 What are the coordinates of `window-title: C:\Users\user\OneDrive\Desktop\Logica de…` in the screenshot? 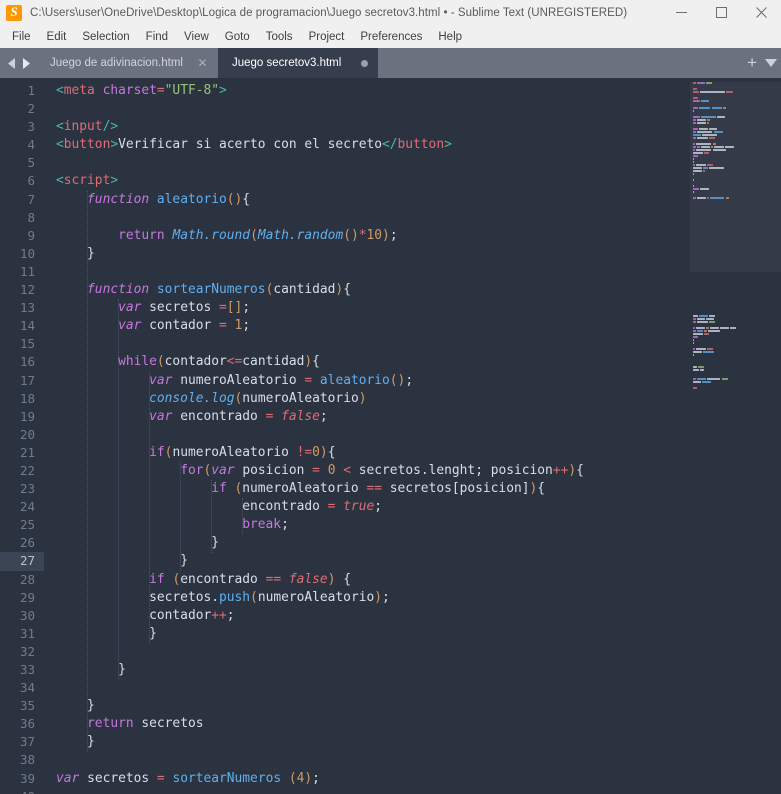 It's located at (329, 12).